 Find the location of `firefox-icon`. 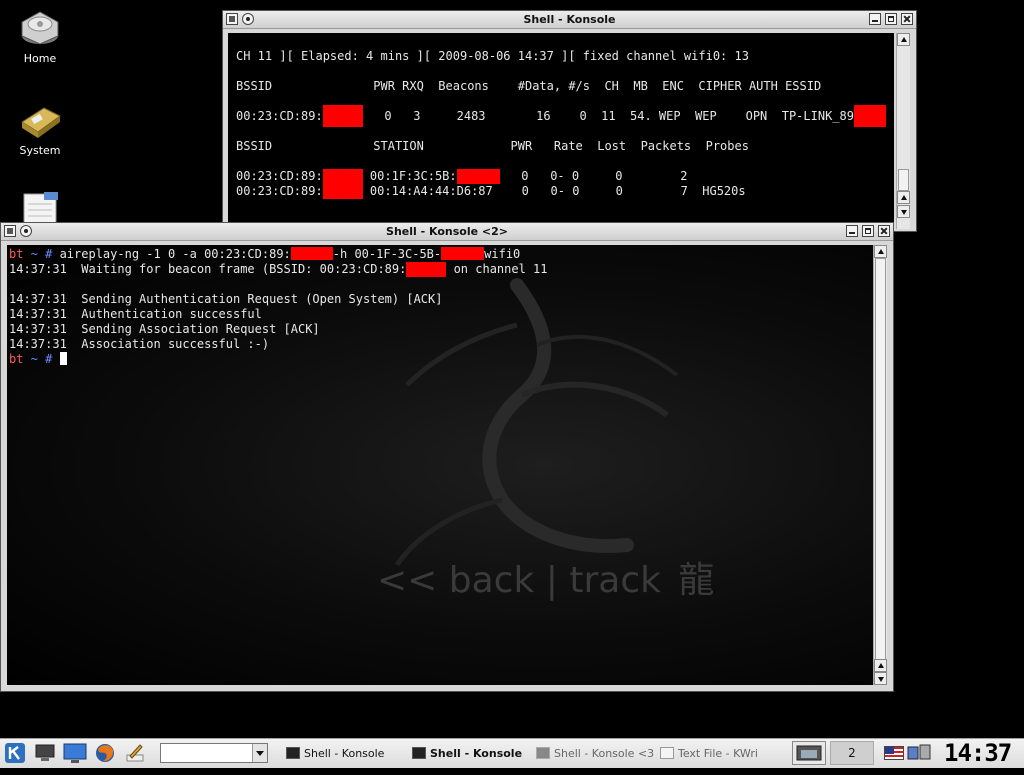

firefox-icon is located at coordinates (105, 753).